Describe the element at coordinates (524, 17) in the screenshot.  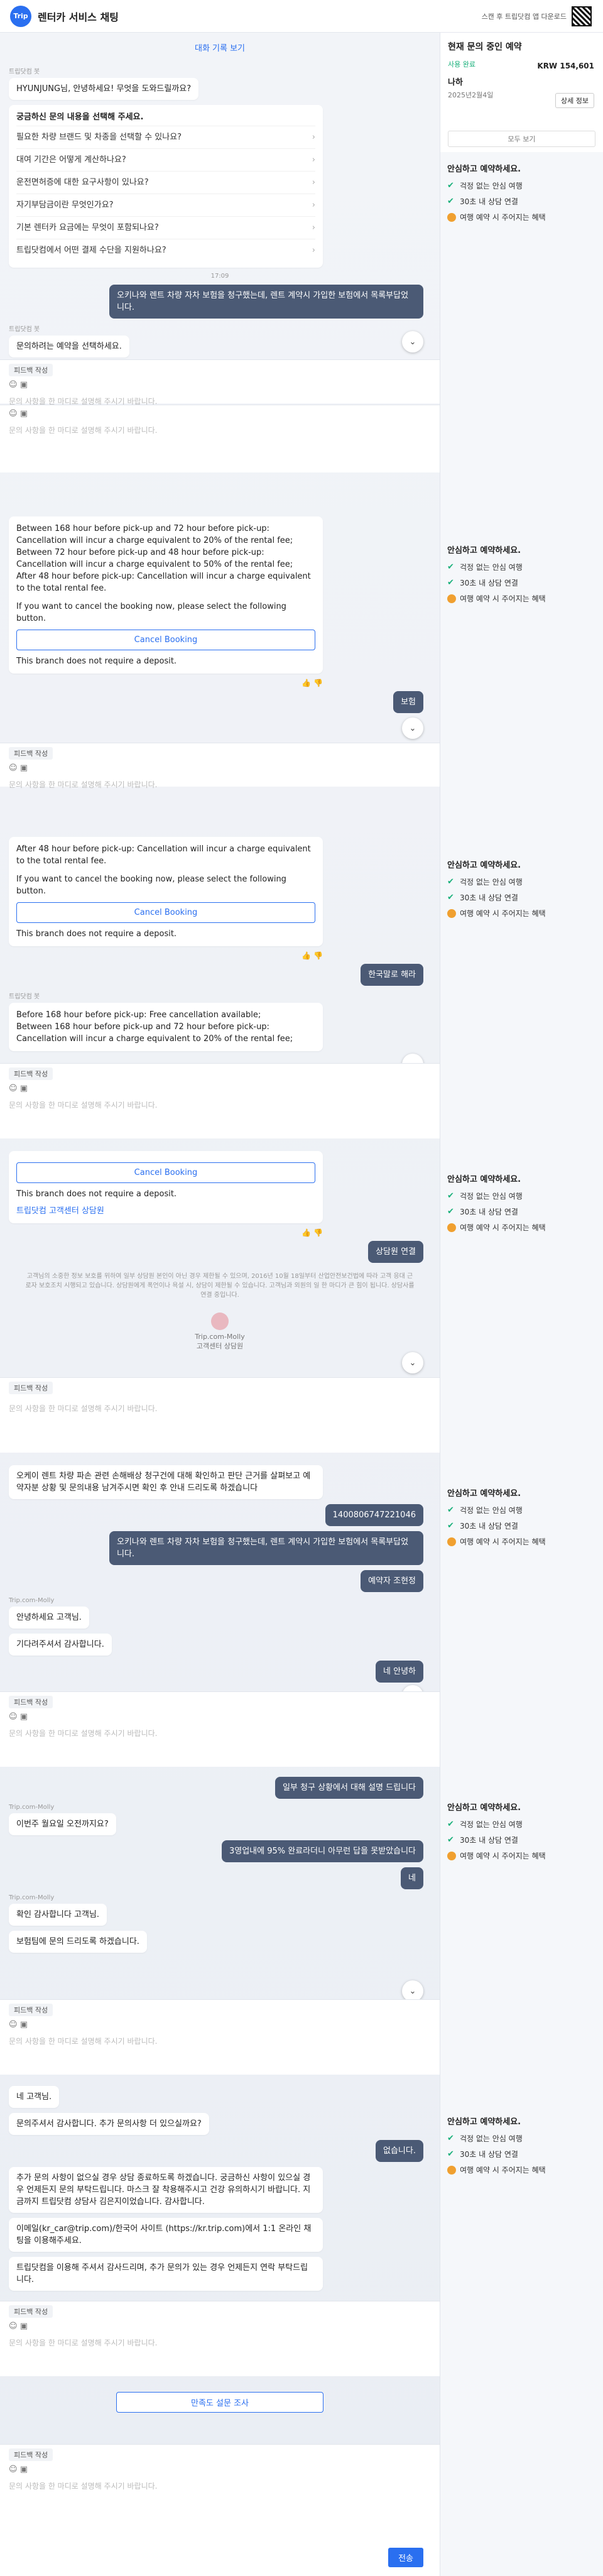
I see `qr-caption: 스캔 후 트립닷컴 앱 다운로드` at that location.